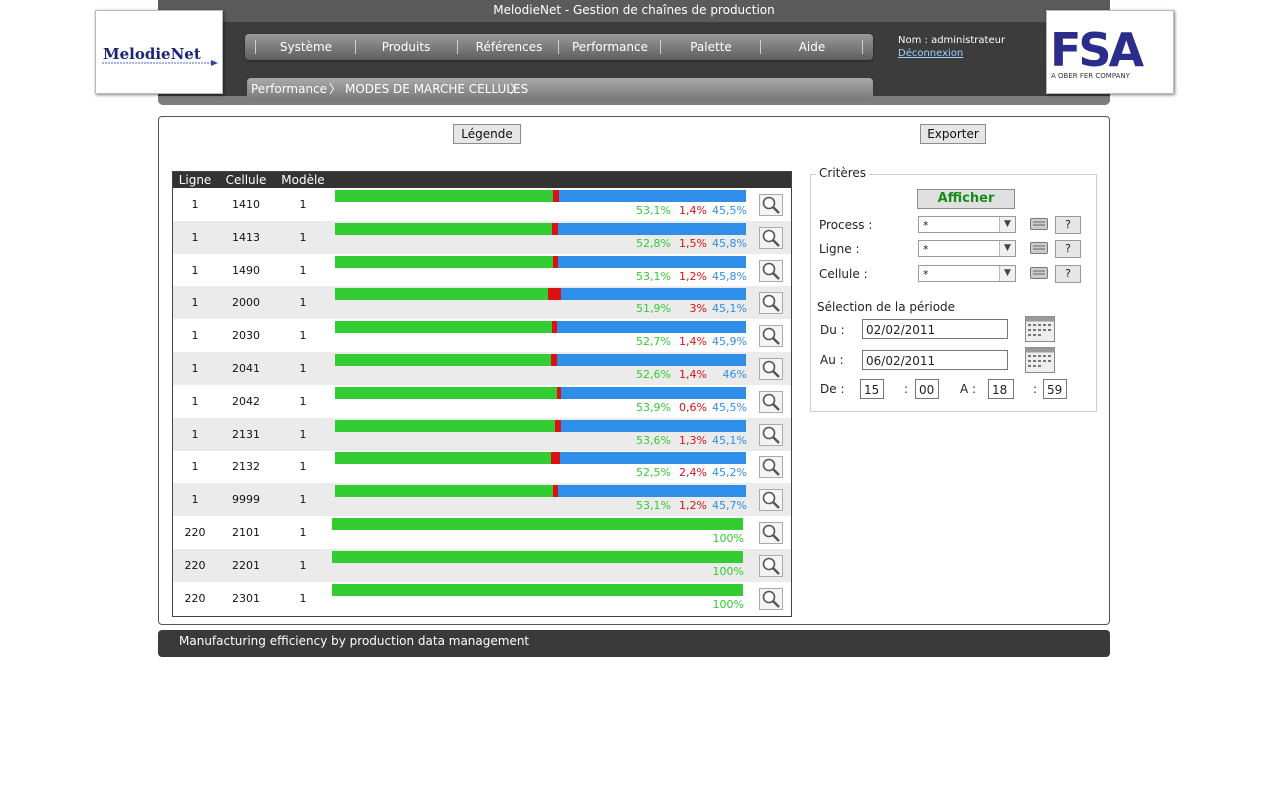 This screenshot has height=807, width=1270. What do you see at coordinates (246, 270) in the screenshot?
I see `cell-cellule: 1490` at bounding box center [246, 270].